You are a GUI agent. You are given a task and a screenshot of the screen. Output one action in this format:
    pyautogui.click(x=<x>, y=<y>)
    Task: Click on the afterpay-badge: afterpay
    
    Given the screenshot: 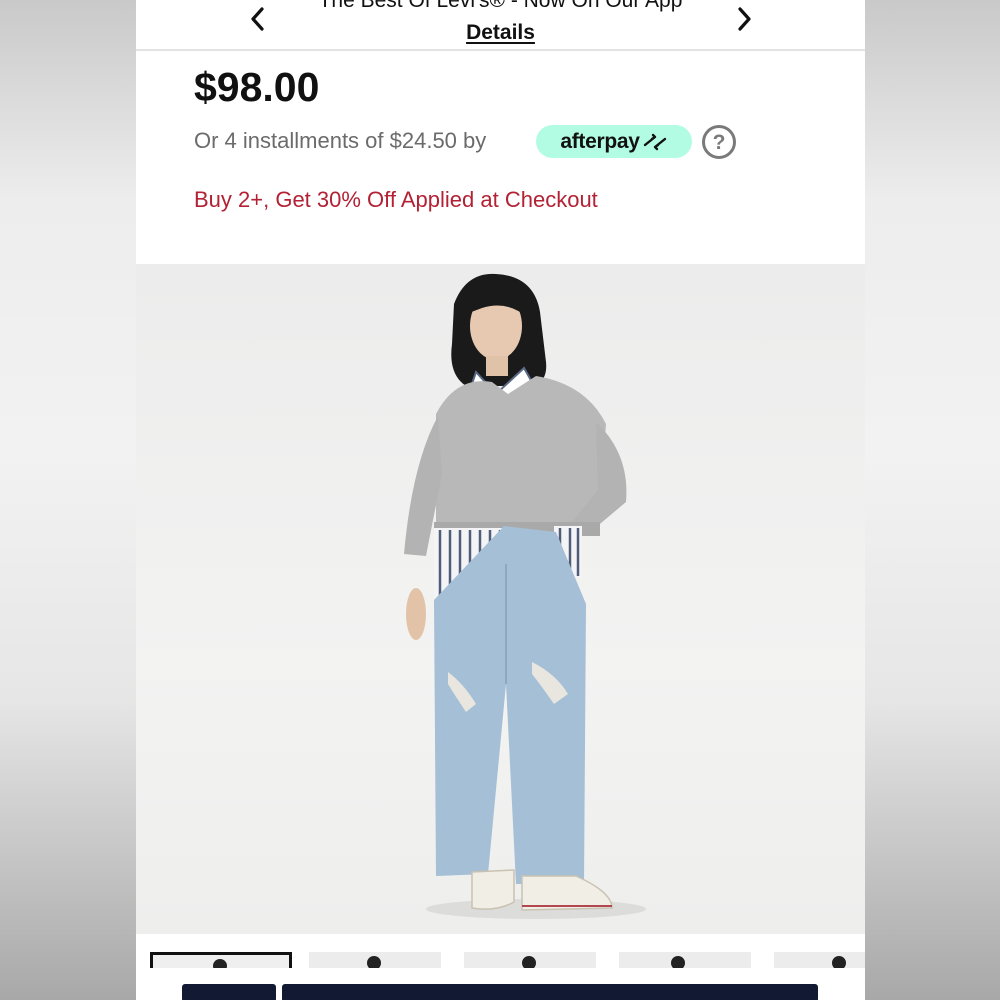 What is the action you would take?
    pyautogui.click(x=614, y=141)
    